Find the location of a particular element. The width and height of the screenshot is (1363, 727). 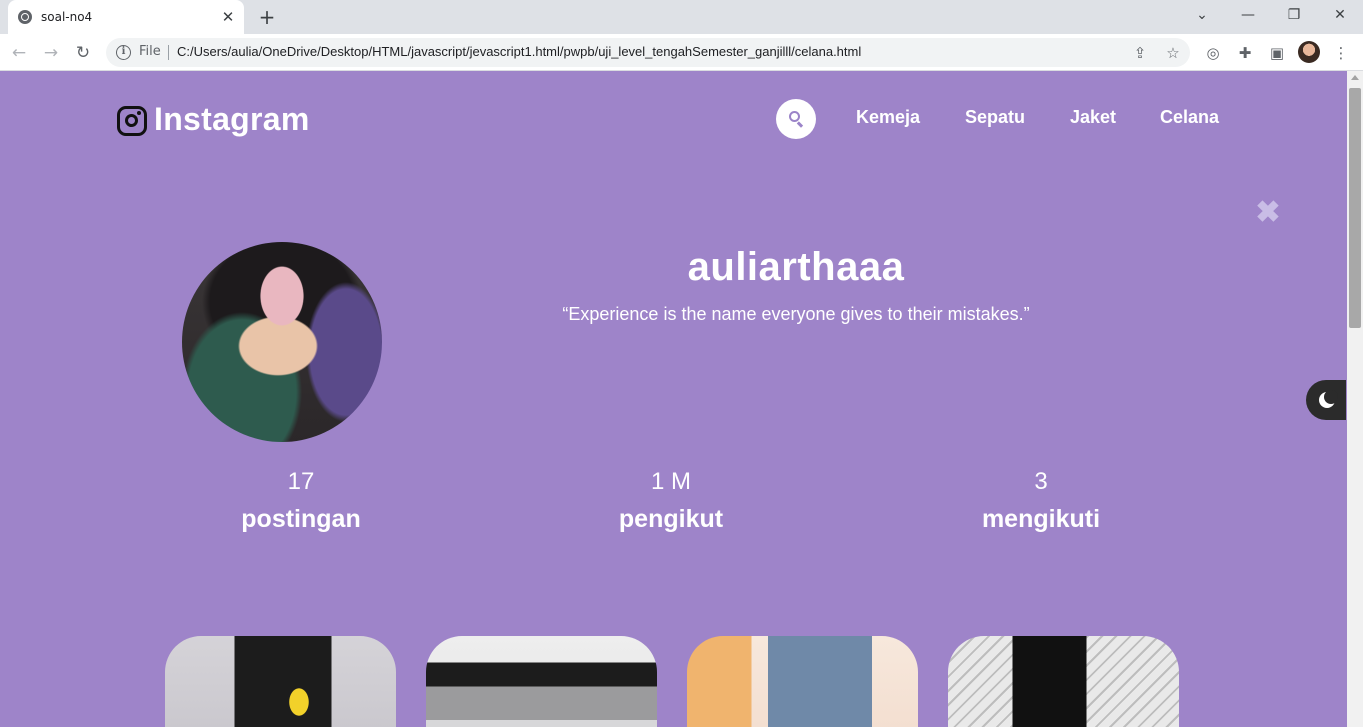

logo-text: Instagram is located at coordinates (232, 119).